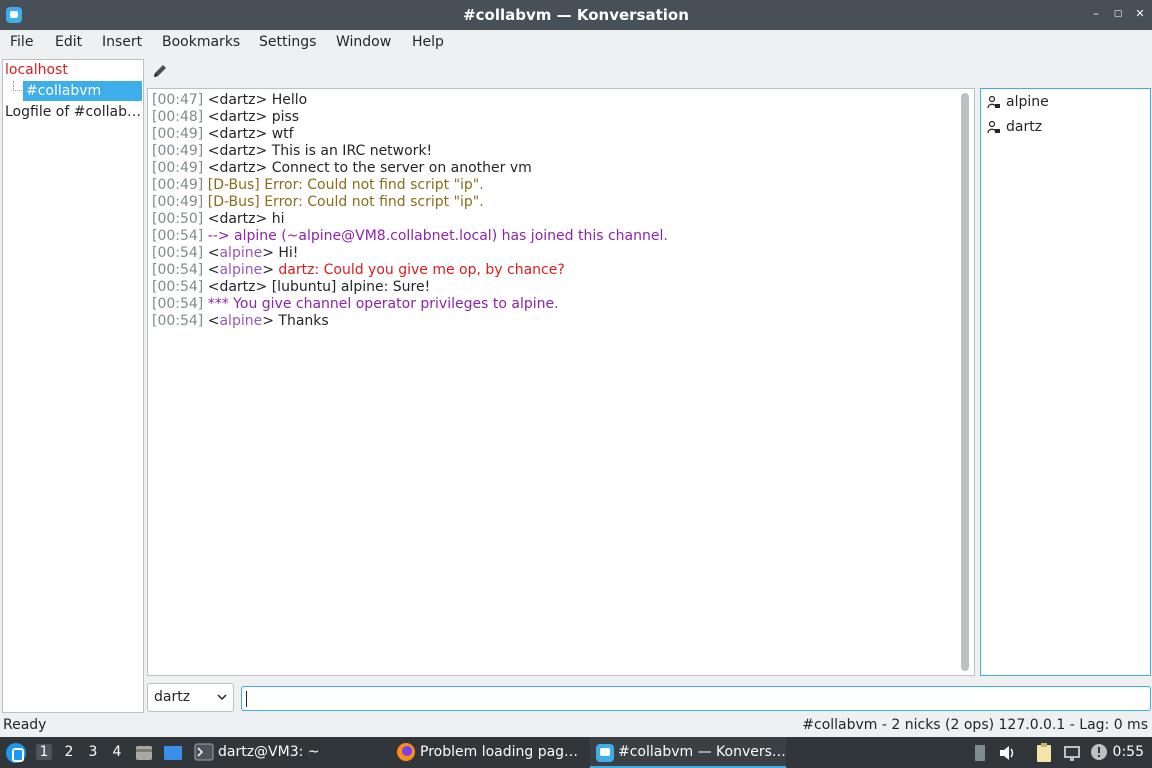 This screenshot has width=1152, height=768. Describe the element at coordinates (117, 752) in the screenshot. I see `workspace-4: 4` at that location.